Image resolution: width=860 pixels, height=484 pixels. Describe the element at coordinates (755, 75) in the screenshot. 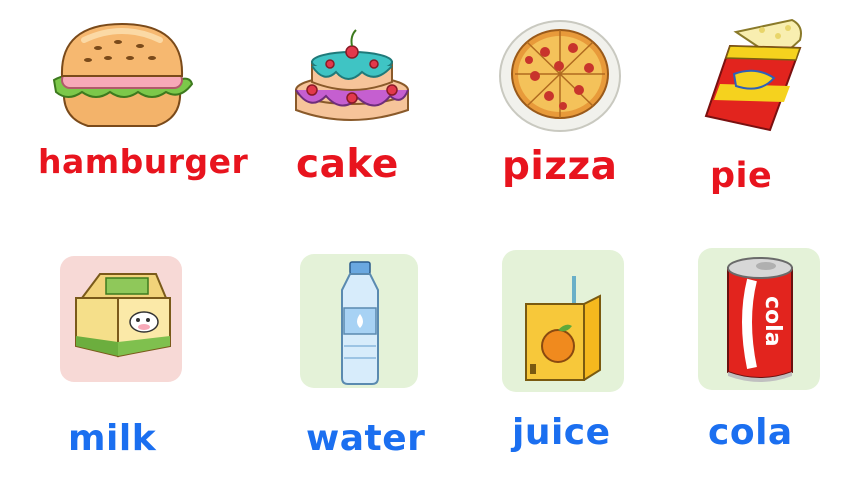

I see `pie-icon` at that location.